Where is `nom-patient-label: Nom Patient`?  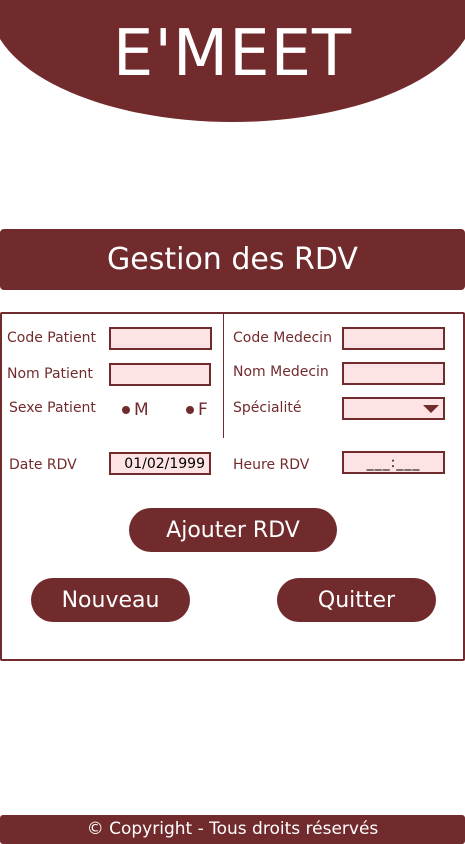 nom-patient-label: Nom Patient is located at coordinates (50, 374).